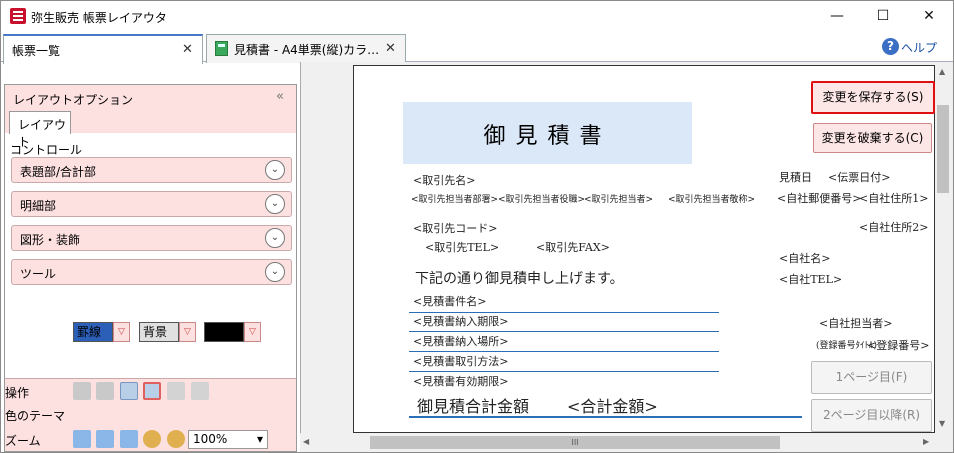 The width and height of the screenshot is (954, 453). What do you see at coordinates (152, 391) in the screenshot?
I see `grid-select-icon` at bounding box center [152, 391].